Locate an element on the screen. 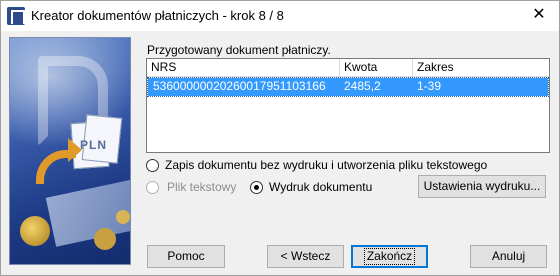  close-icon: ✕ is located at coordinates (539, 16).